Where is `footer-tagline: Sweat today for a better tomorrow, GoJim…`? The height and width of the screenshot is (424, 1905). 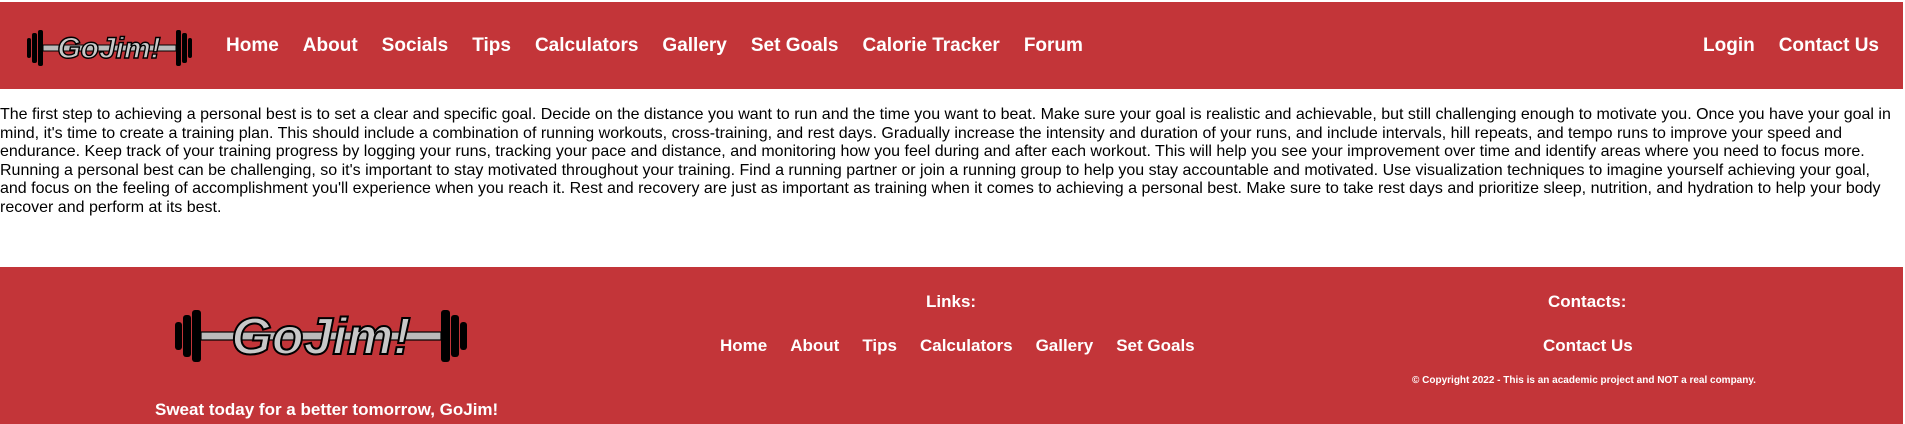
footer-tagline: Sweat today for a better tomorrow, GoJim… is located at coordinates (327, 409).